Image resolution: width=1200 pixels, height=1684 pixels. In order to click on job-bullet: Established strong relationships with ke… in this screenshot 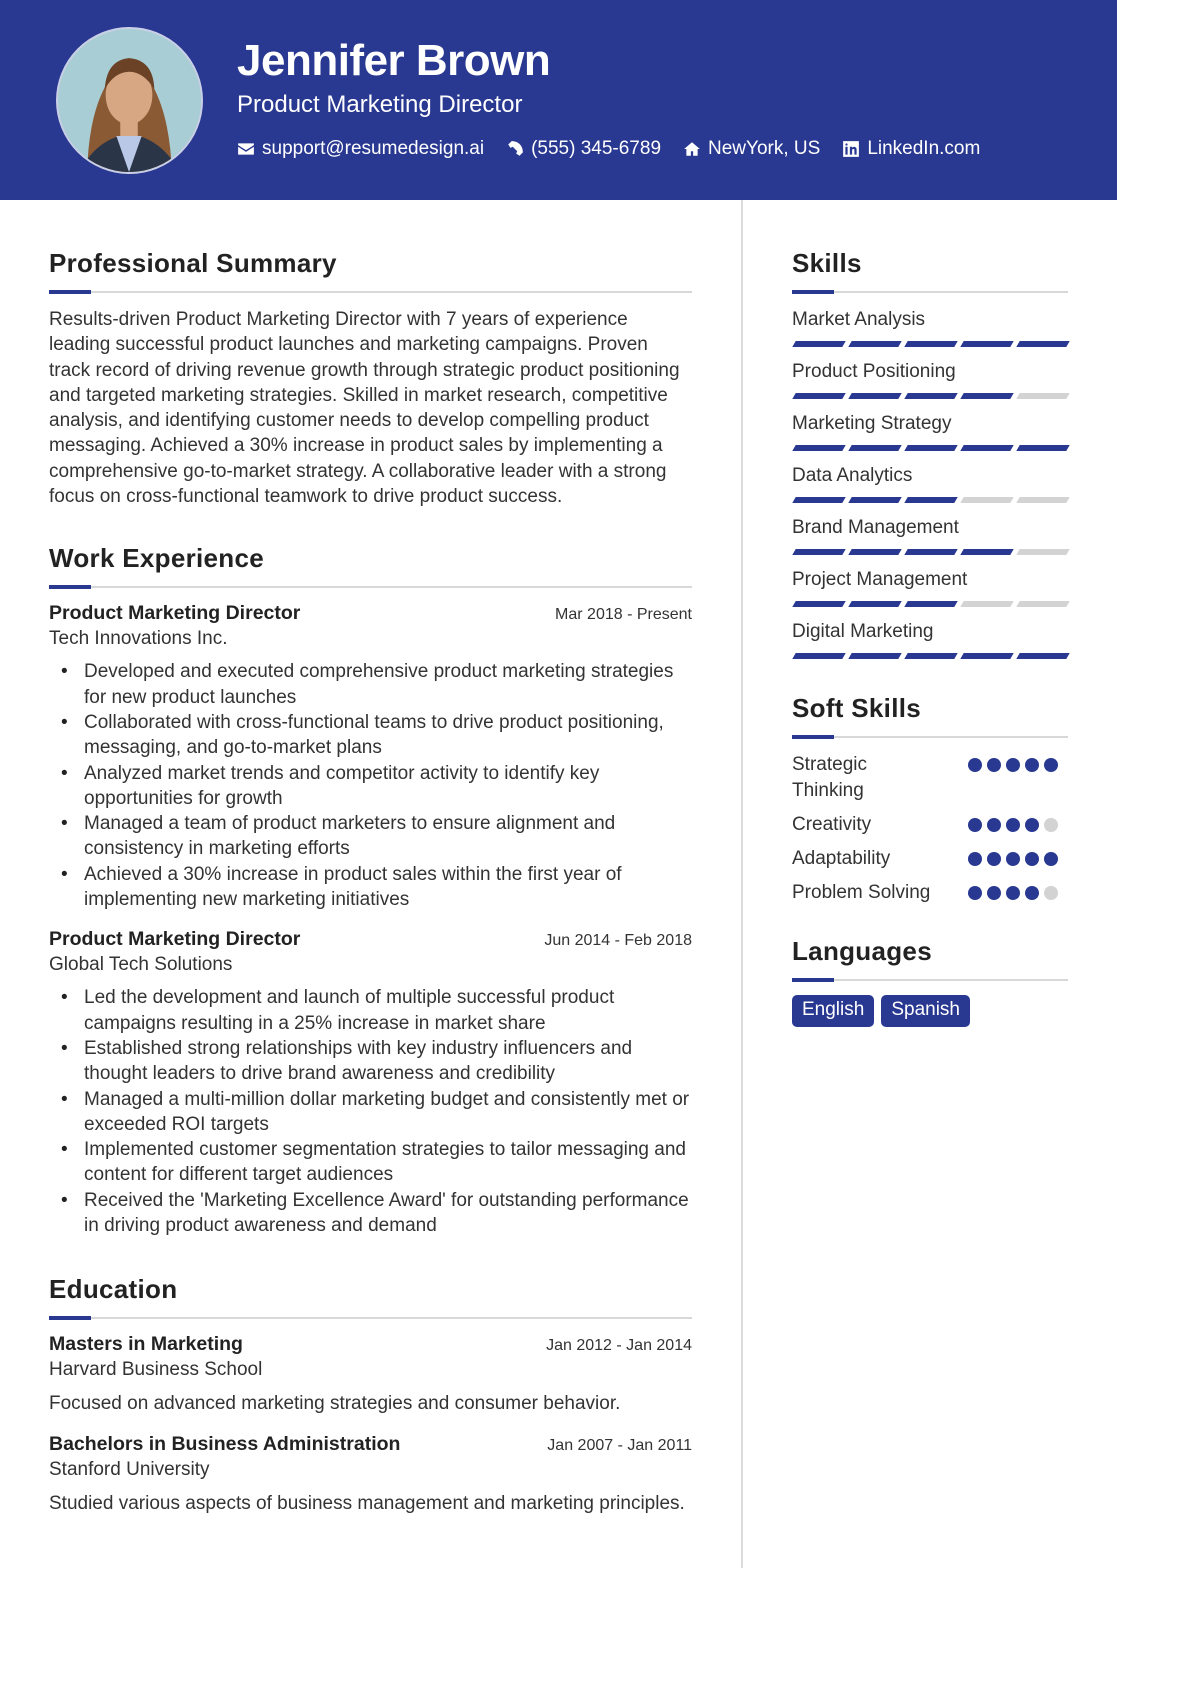, I will do `click(370, 1061)`.